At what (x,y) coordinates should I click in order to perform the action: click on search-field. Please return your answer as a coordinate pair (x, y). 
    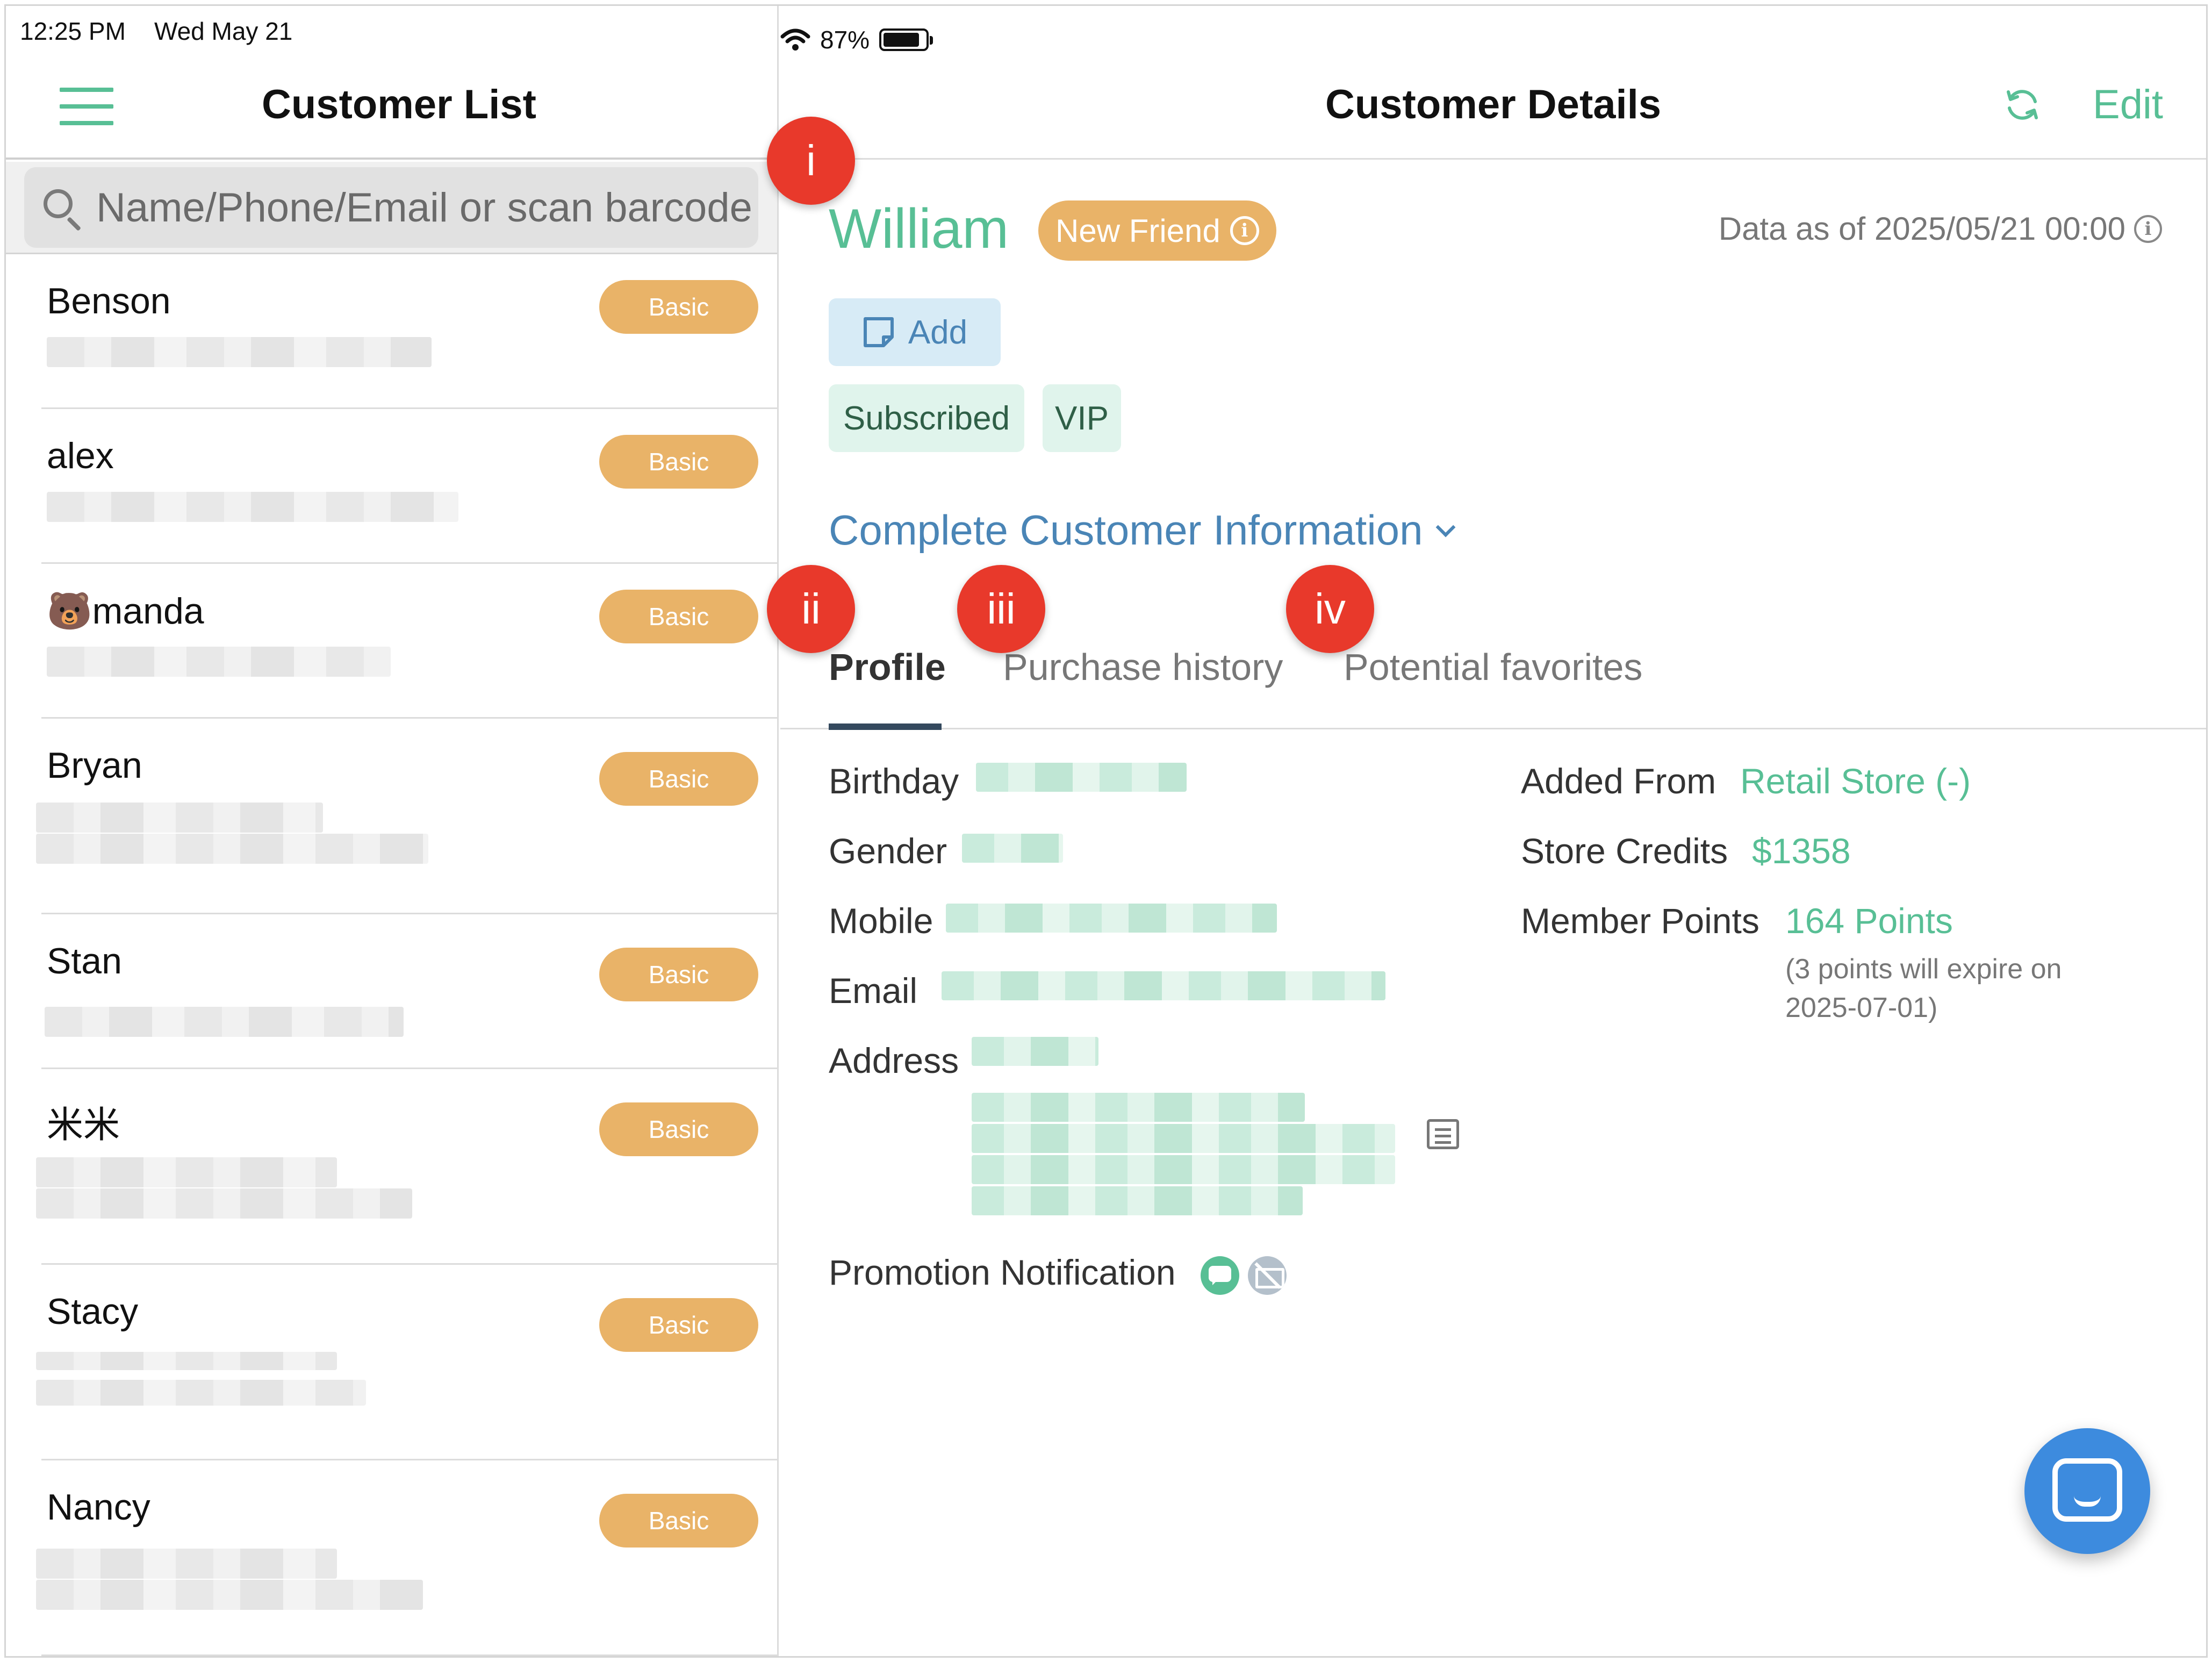
    Looking at the image, I should click on (391, 207).